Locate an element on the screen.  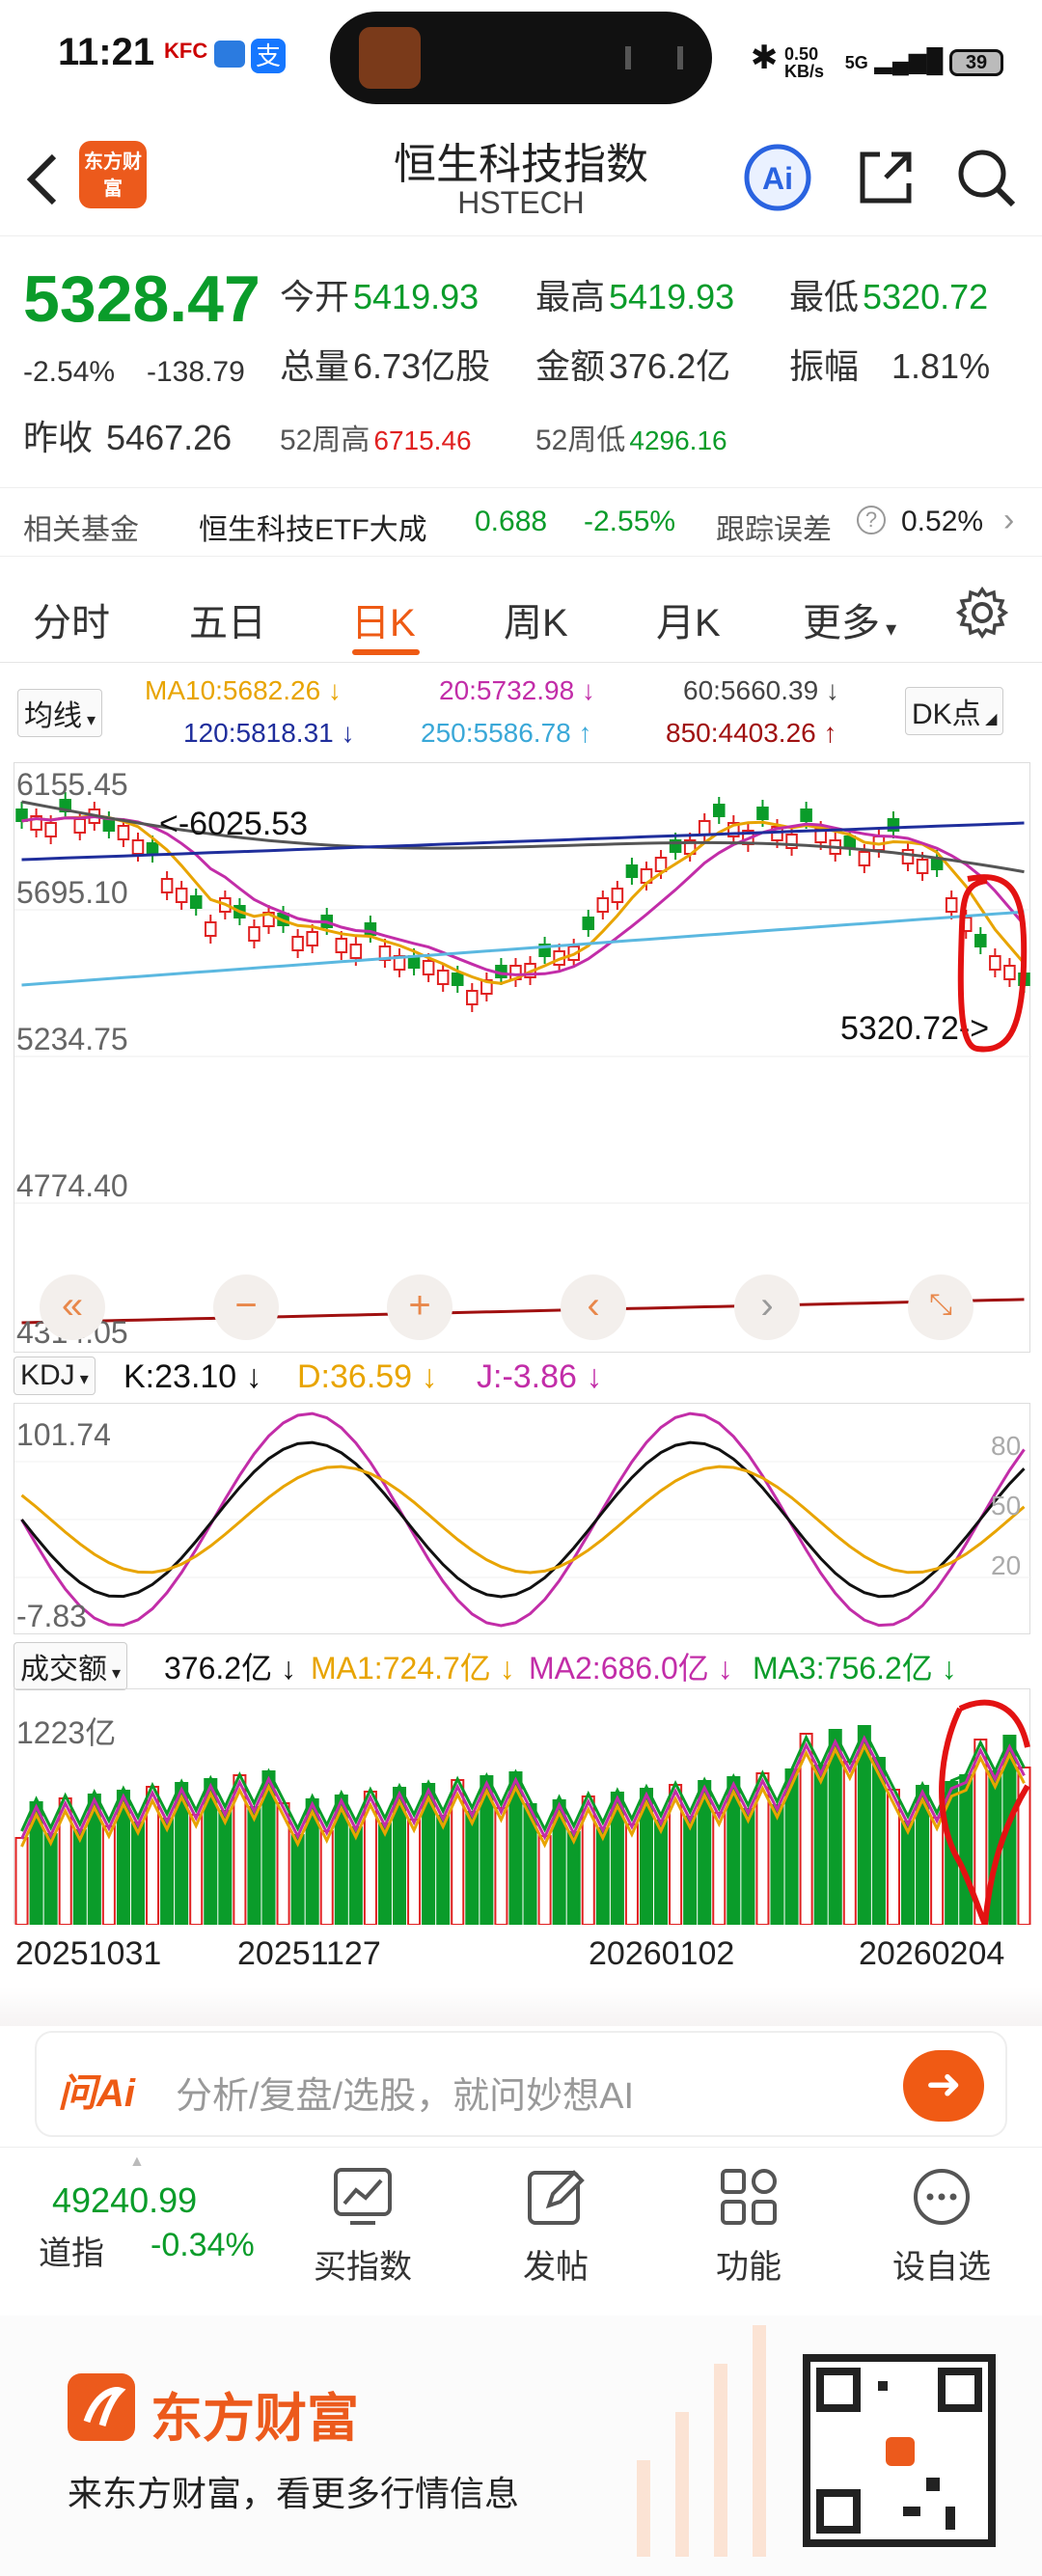
signal-icon: ▂▄▆█ is located at coordinates (909, 61).